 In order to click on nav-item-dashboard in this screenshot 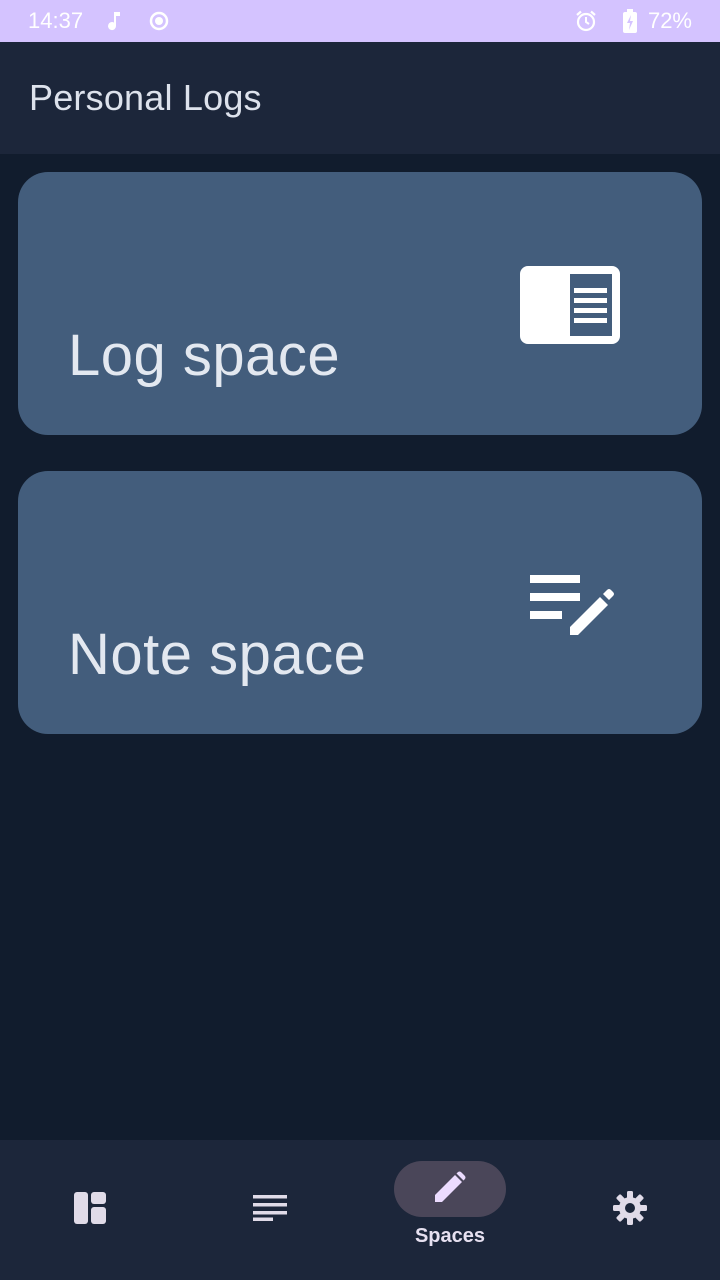, I will do `click(90, 1210)`.